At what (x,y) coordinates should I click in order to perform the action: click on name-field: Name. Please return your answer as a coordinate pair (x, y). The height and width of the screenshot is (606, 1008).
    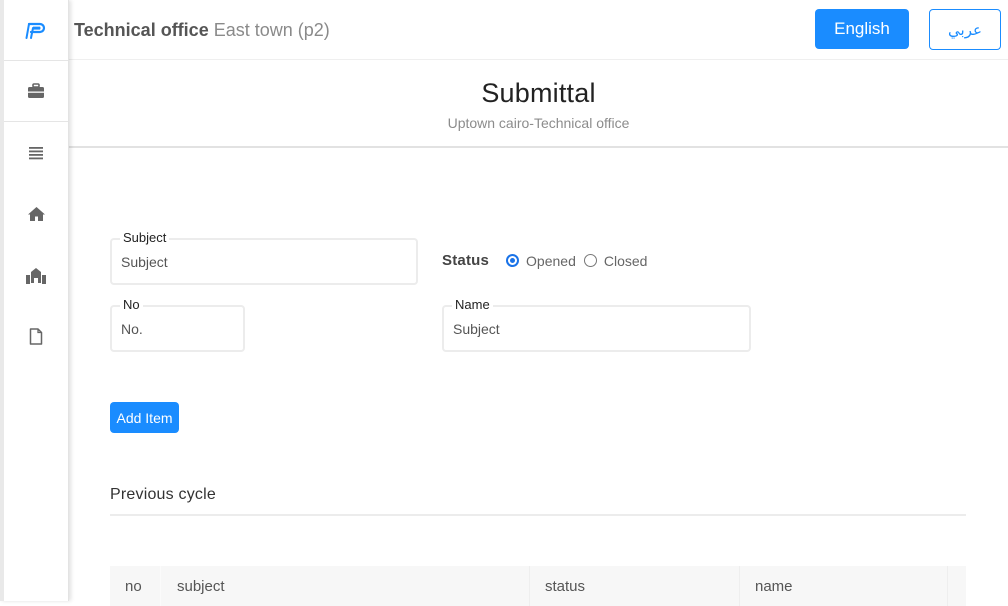
    Looking at the image, I should click on (596, 324).